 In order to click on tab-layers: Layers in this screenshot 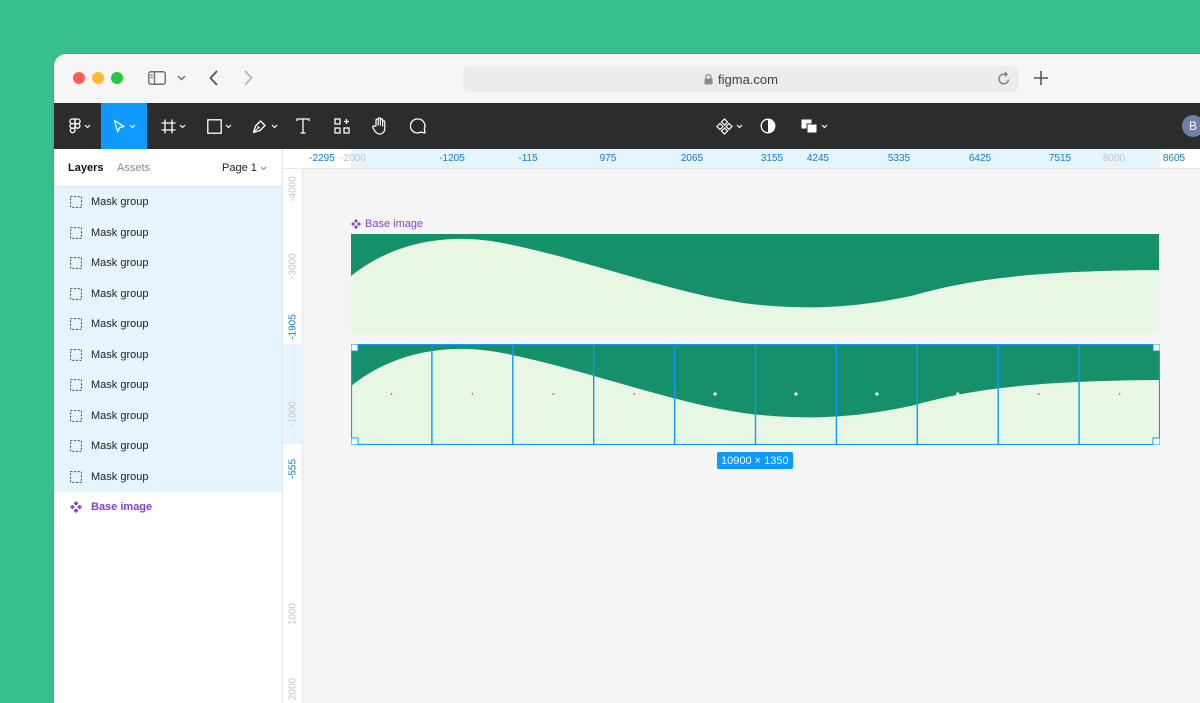, I will do `click(85, 168)`.